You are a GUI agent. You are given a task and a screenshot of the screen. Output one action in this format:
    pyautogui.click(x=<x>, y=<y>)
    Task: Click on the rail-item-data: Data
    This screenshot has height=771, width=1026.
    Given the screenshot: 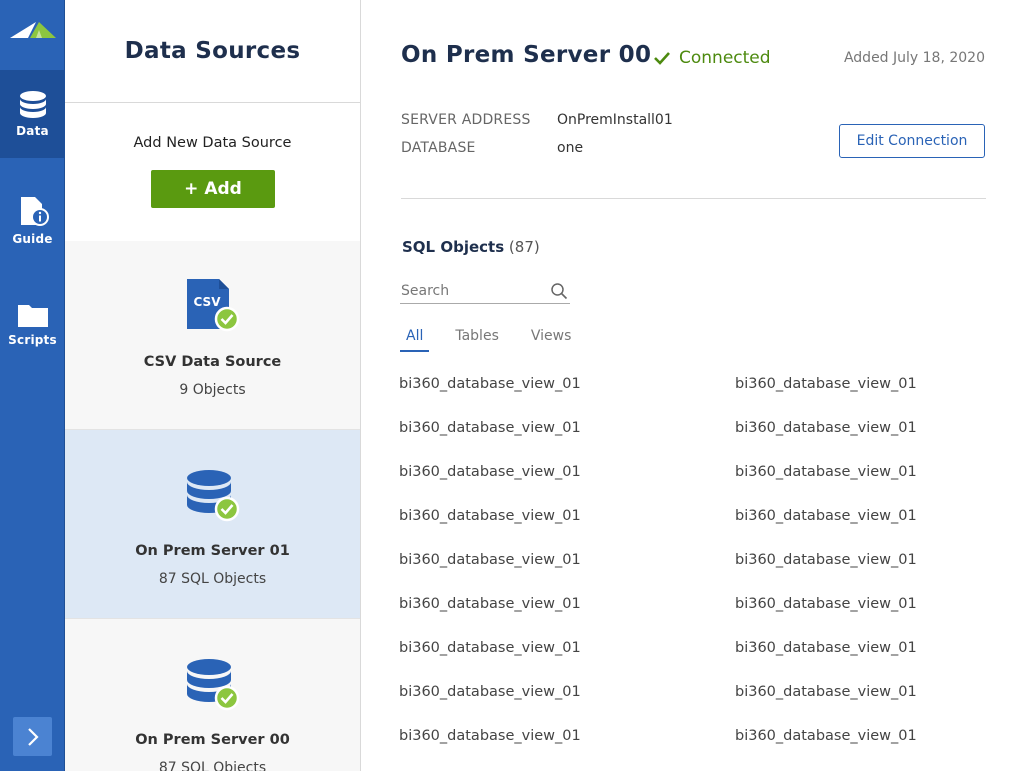 What is the action you would take?
    pyautogui.click(x=32, y=114)
    